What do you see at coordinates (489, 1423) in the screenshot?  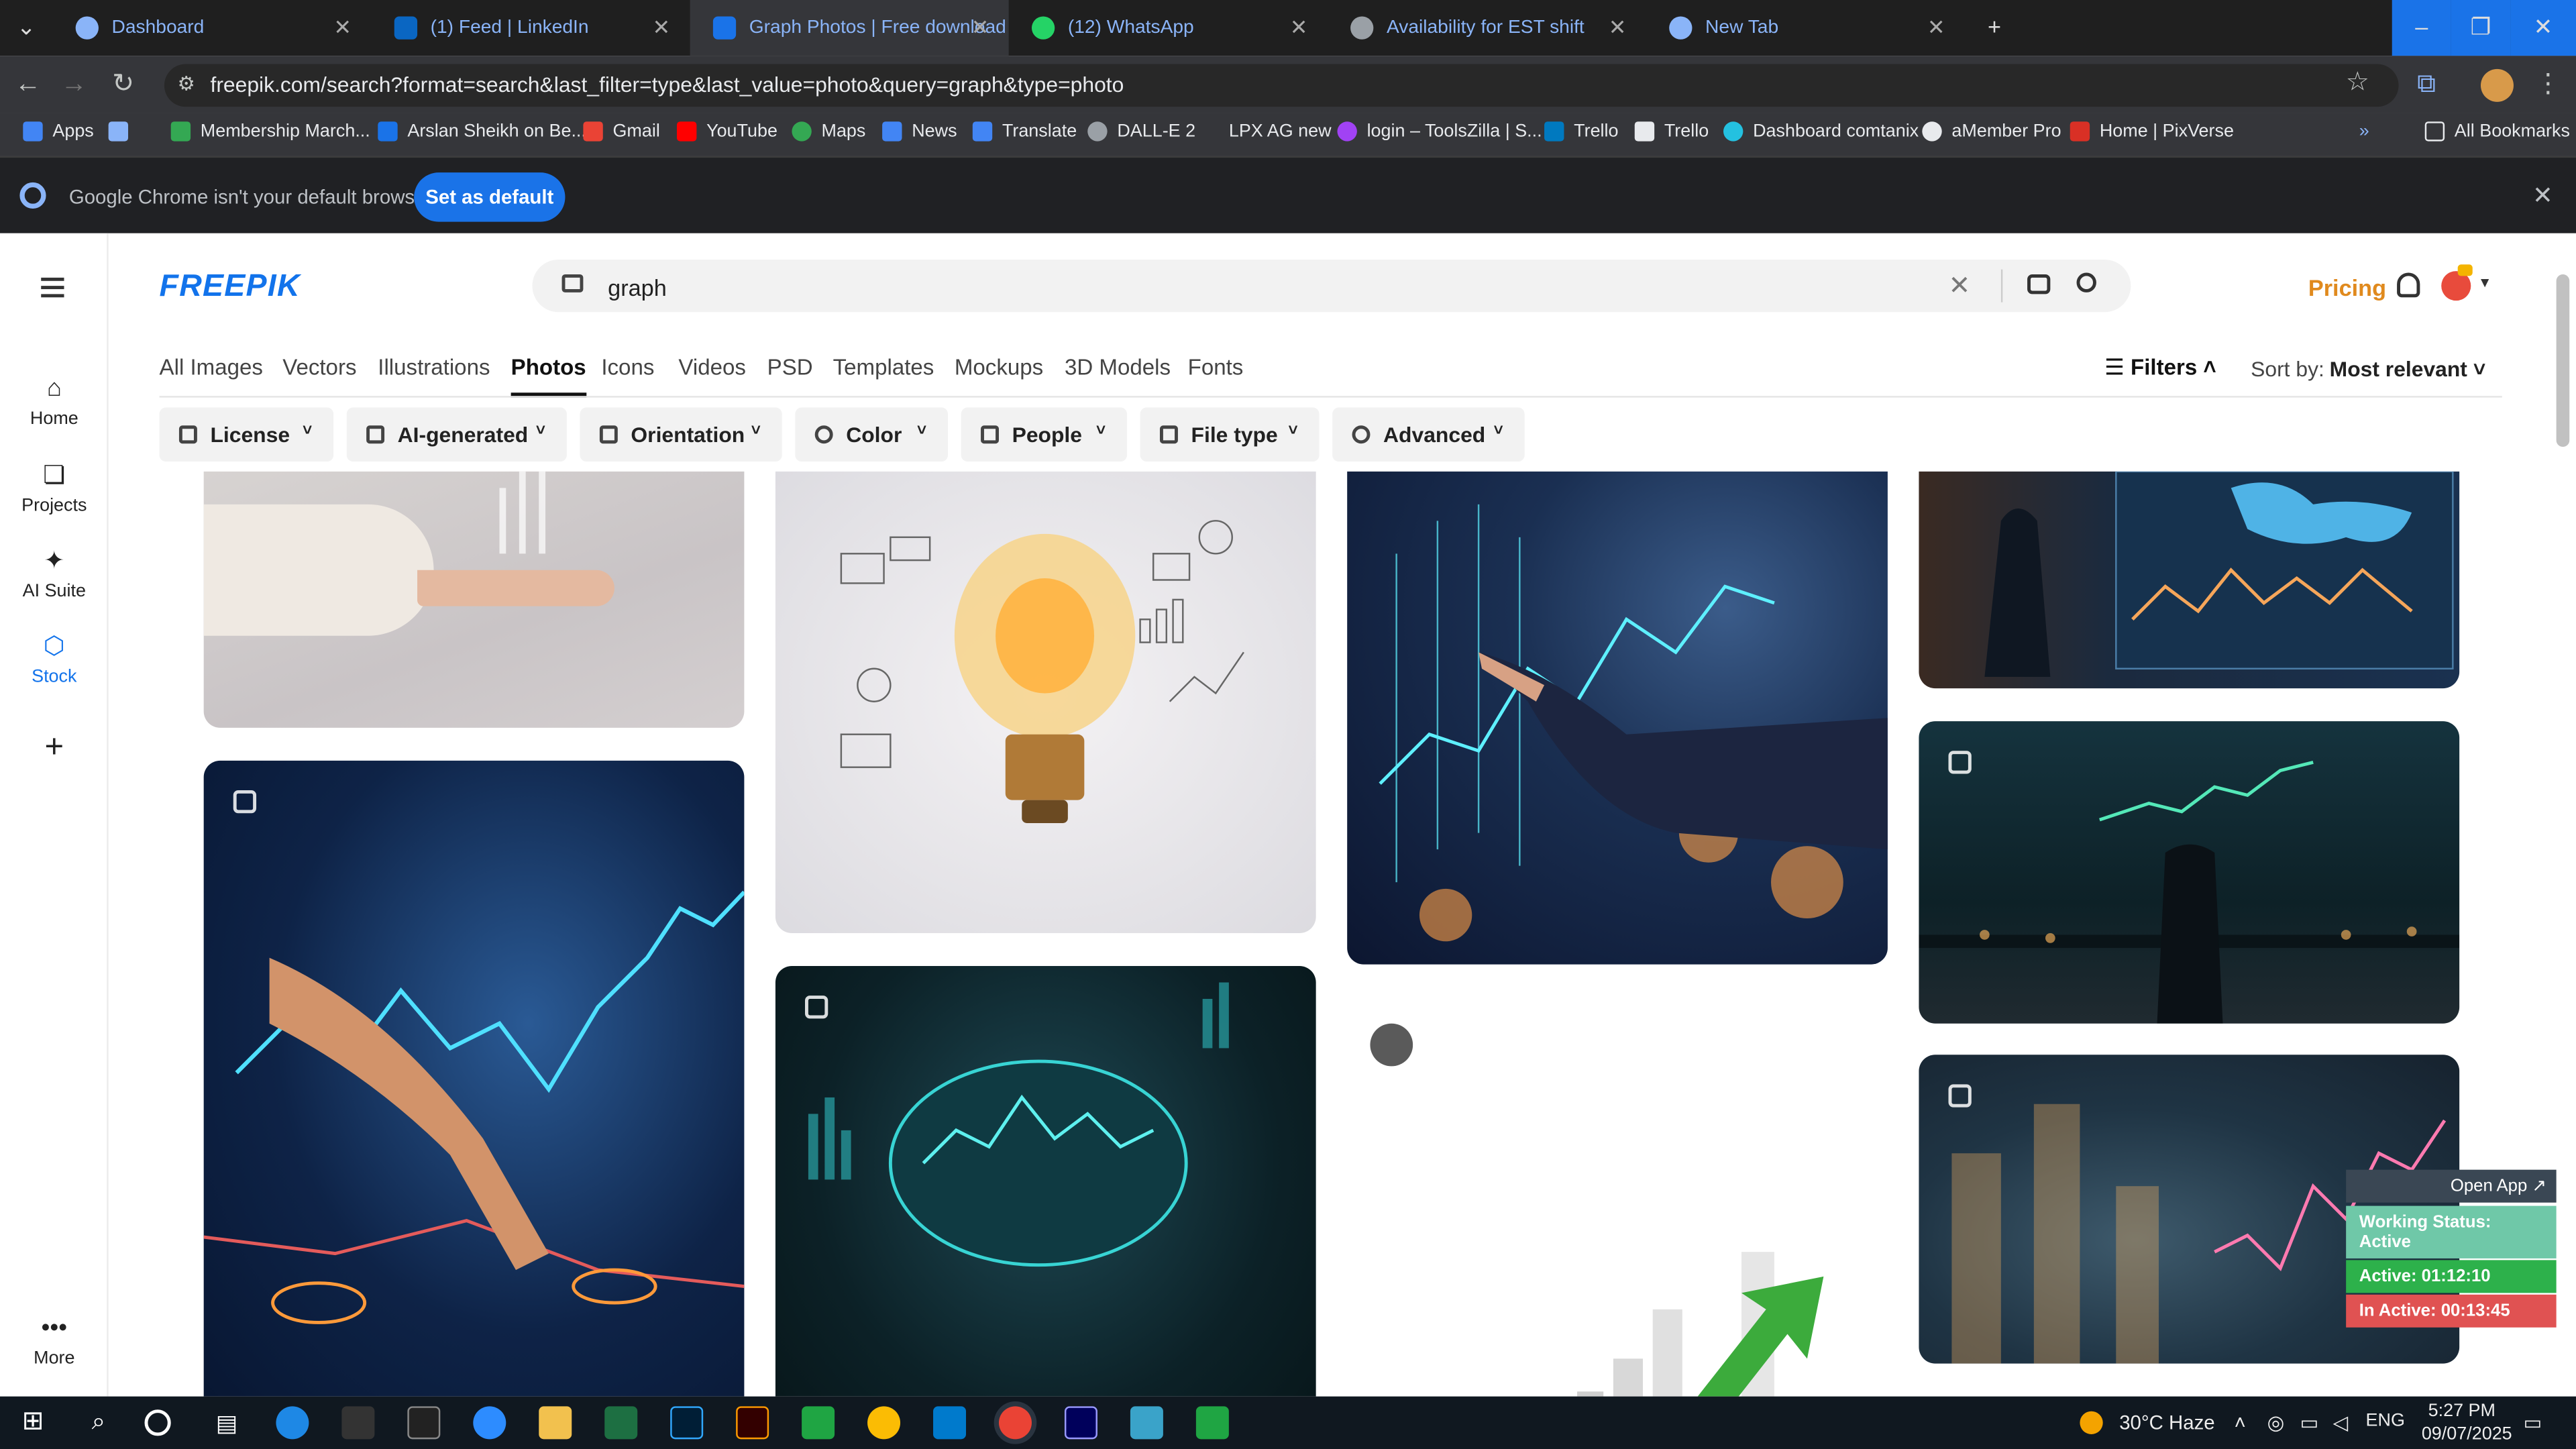 I see `zoom-icon` at bounding box center [489, 1423].